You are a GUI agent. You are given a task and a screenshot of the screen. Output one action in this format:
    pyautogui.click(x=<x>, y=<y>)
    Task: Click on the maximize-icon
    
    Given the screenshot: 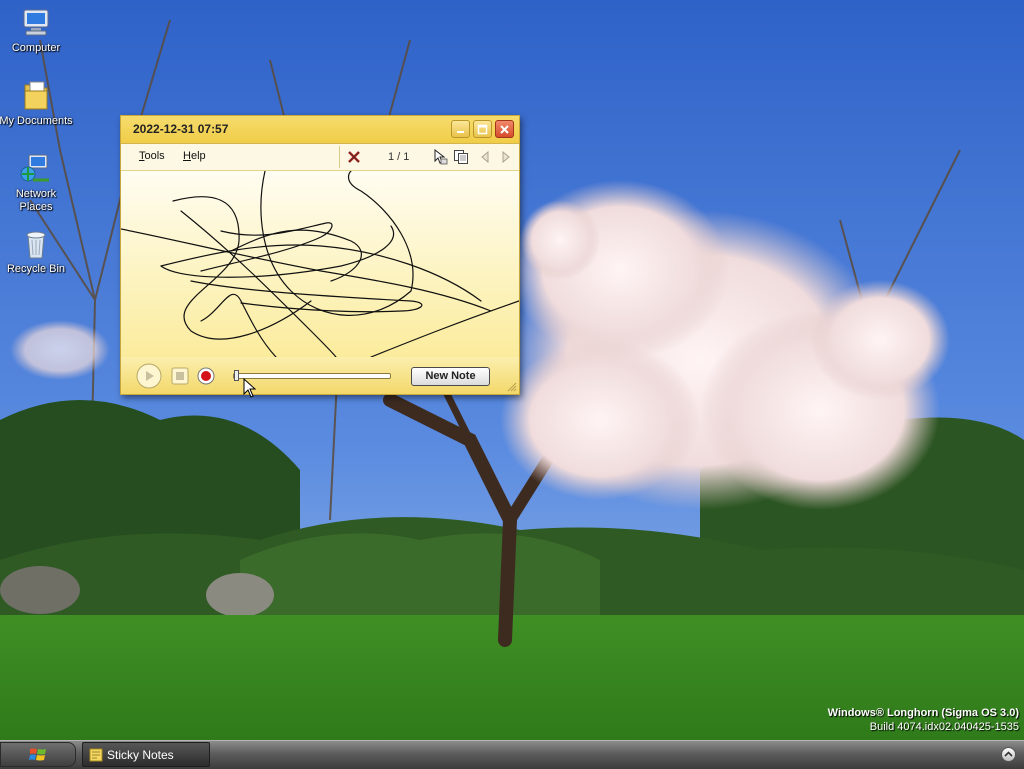 What is the action you would take?
    pyautogui.click(x=482, y=129)
    